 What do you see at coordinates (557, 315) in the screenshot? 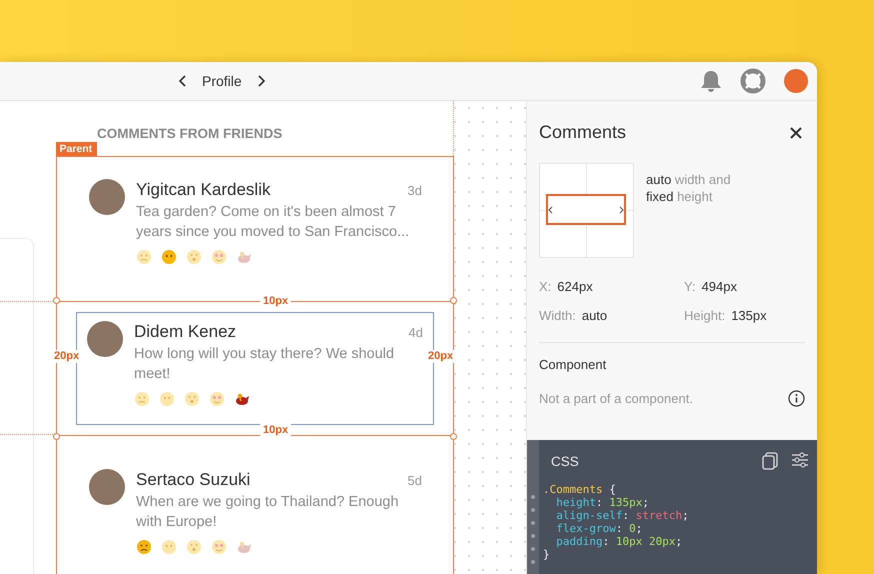
I see `property-label: Width:` at bounding box center [557, 315].